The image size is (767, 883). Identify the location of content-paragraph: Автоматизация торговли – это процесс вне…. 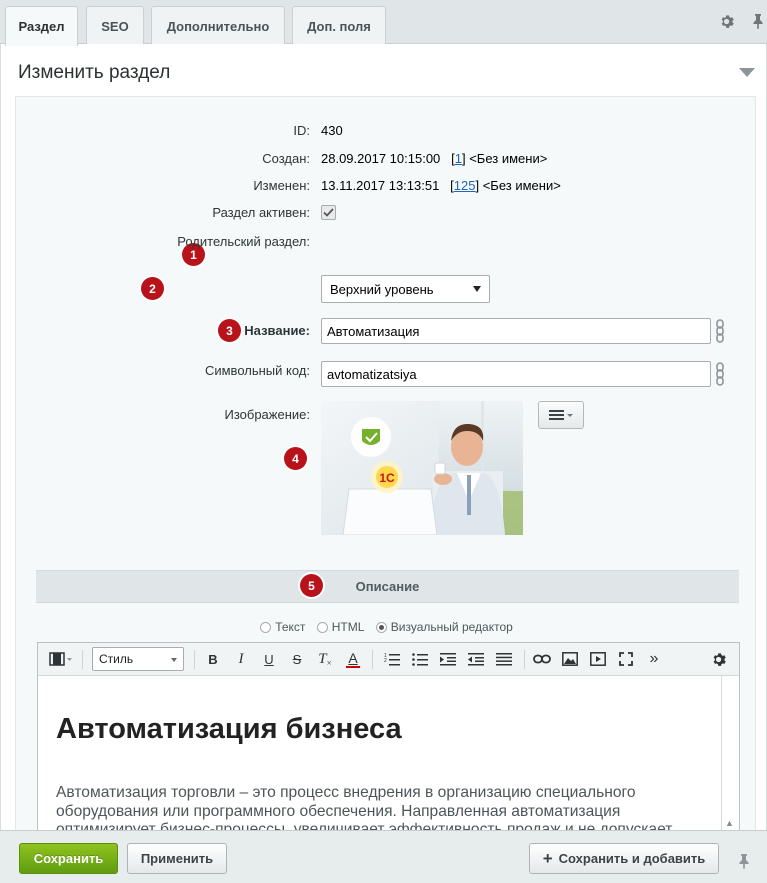
(364, 807).